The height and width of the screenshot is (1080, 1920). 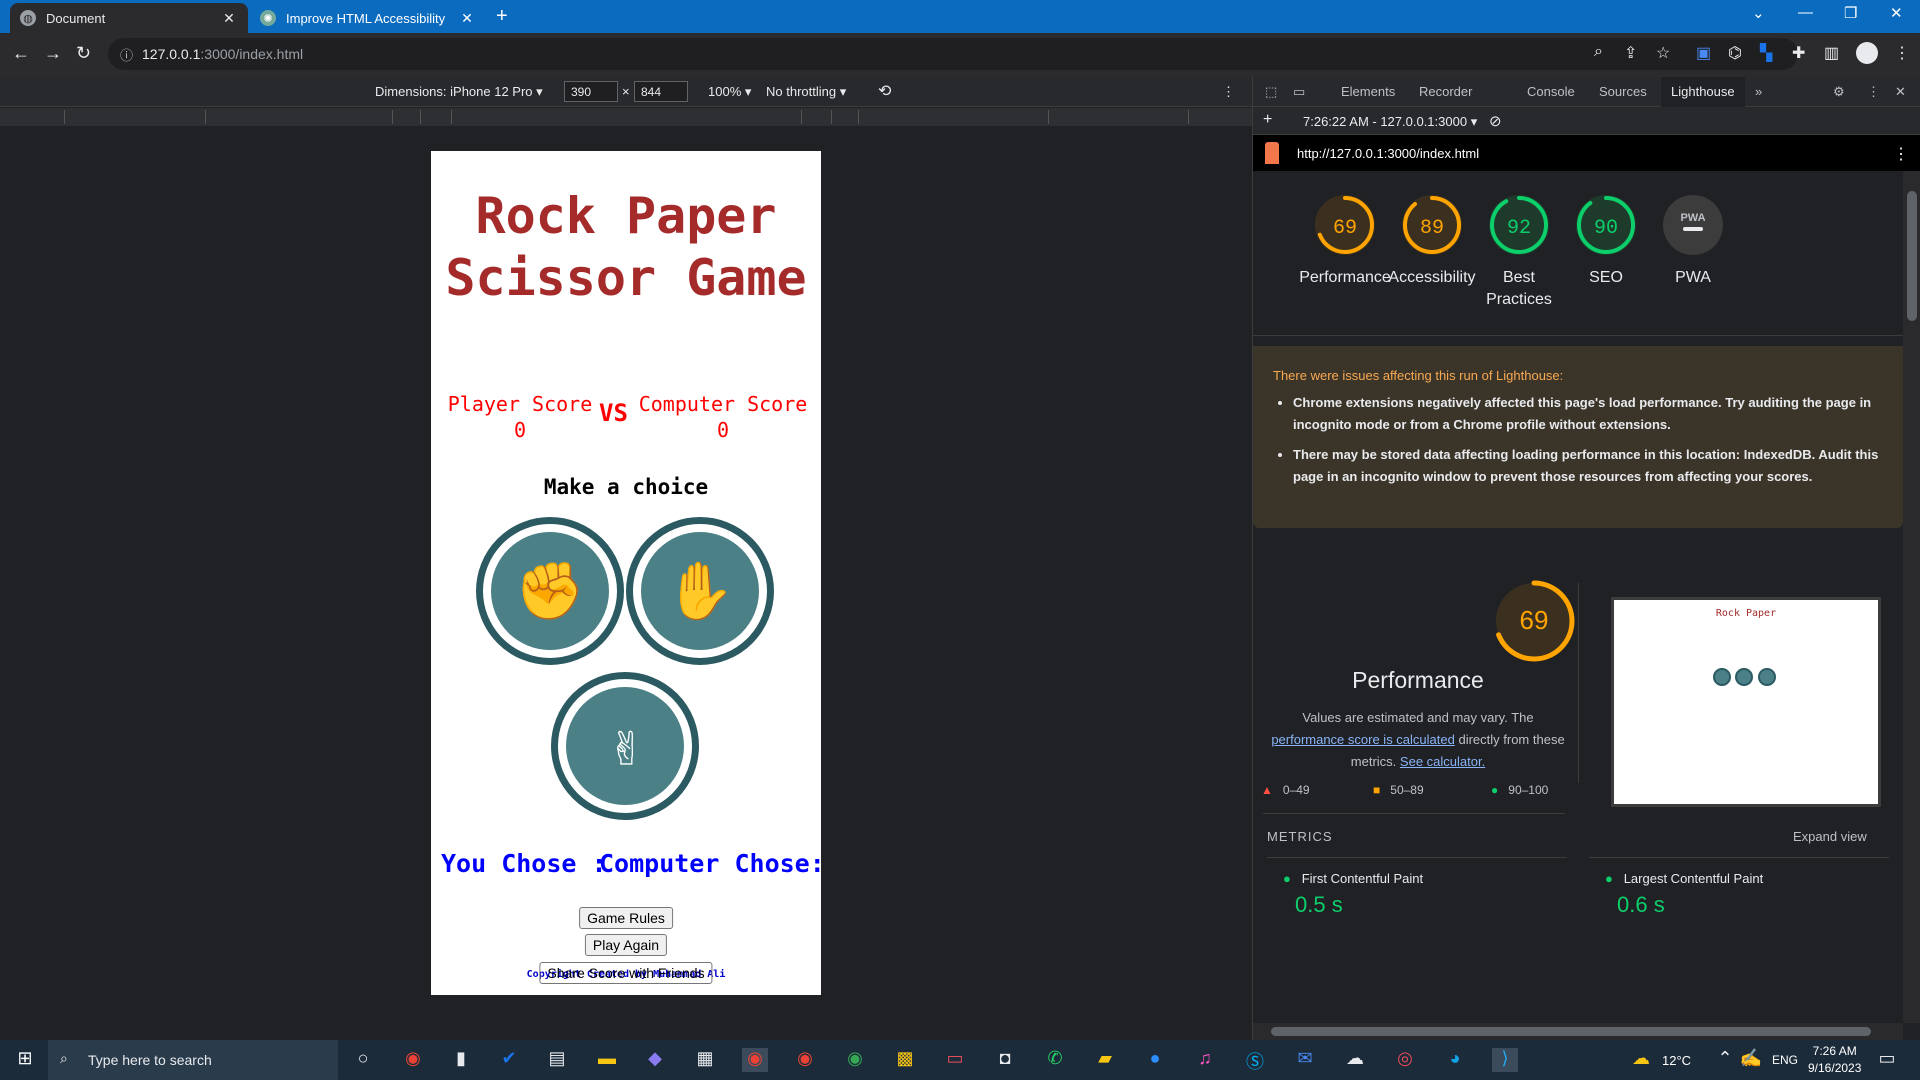 What do you see at coordinates (461, 1060) in the screenshot?
I see `app-icon: ▮` at bounding box center [461, 1060].